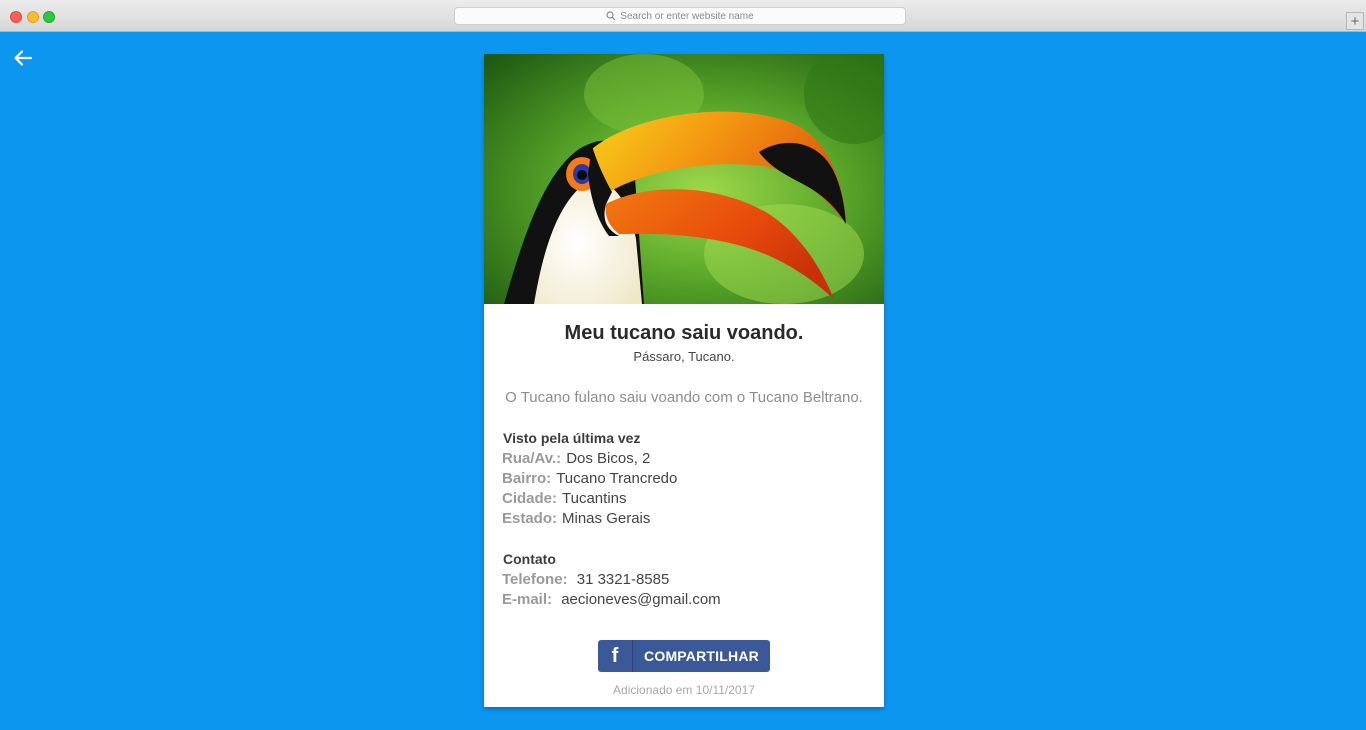 The height and width of the screenshot is (730, 1366). I want to click on browser-toolbar: Search or enter website name +, so click(683, 16).